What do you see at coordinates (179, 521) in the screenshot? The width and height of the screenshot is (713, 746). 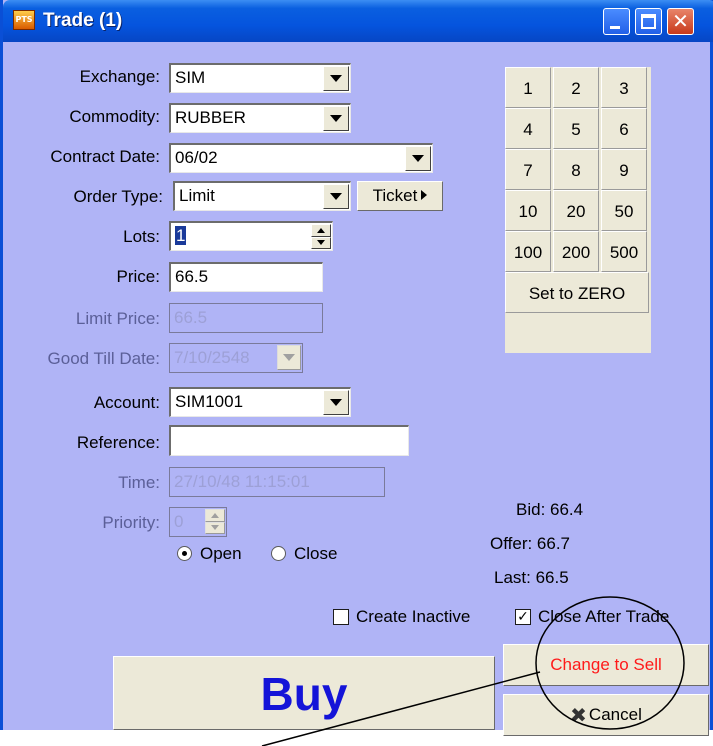 I see `priority-value: 0` at bounding box center [179, 521].